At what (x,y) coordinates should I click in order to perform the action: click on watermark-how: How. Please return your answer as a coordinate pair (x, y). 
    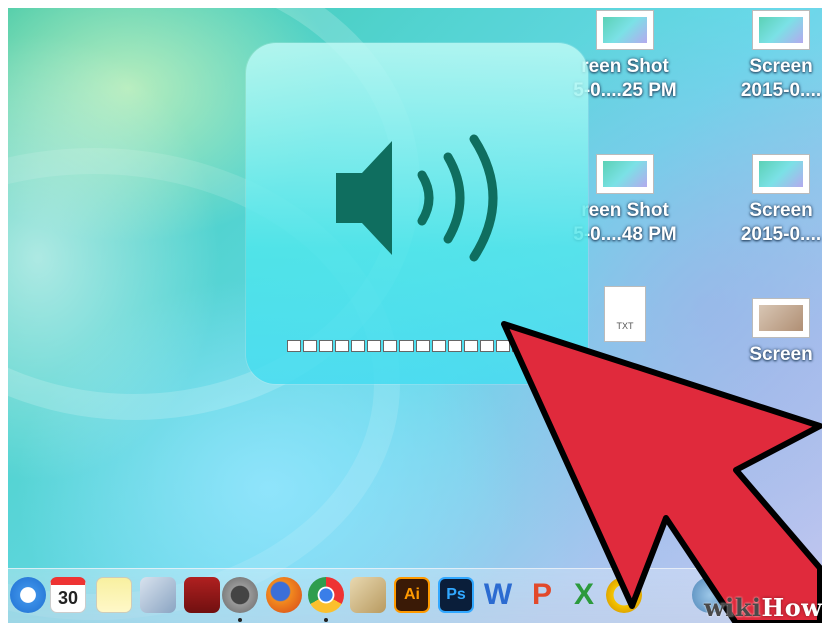
    Looking at the image, I should click on (791, 607).